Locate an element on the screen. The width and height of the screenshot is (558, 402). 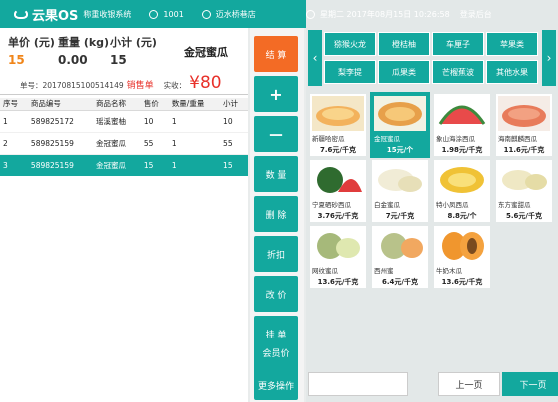
net-melon-image is located at coordinates (338, 245).